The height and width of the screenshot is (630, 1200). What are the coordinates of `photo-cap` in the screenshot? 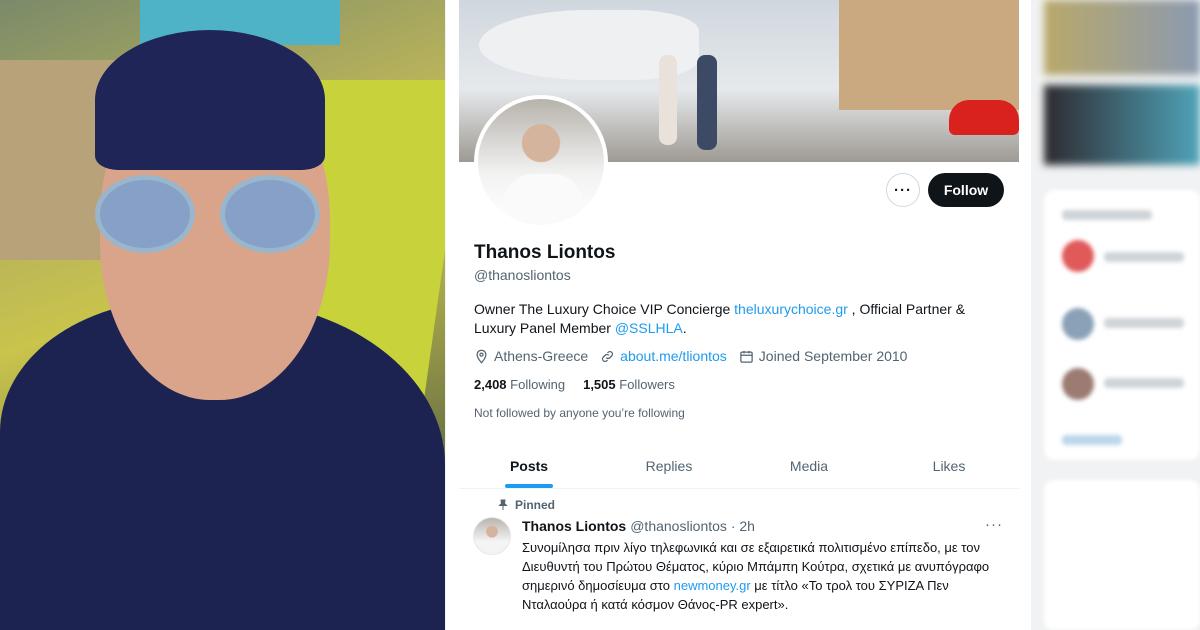 It's located at (210, 100).